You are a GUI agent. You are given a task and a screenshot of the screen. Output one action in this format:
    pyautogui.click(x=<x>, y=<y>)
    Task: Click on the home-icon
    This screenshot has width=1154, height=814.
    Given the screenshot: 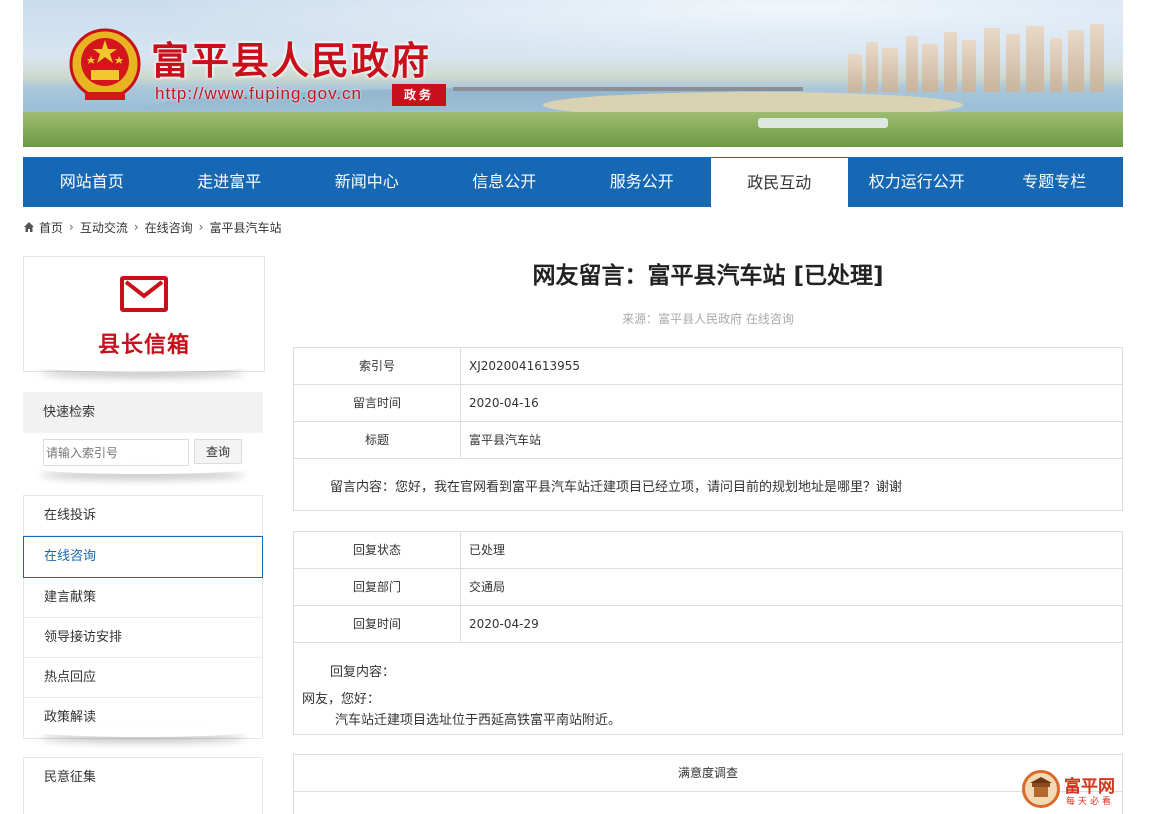 What is the action you would take?
    pyautogui.click(x=29, y=227)
    